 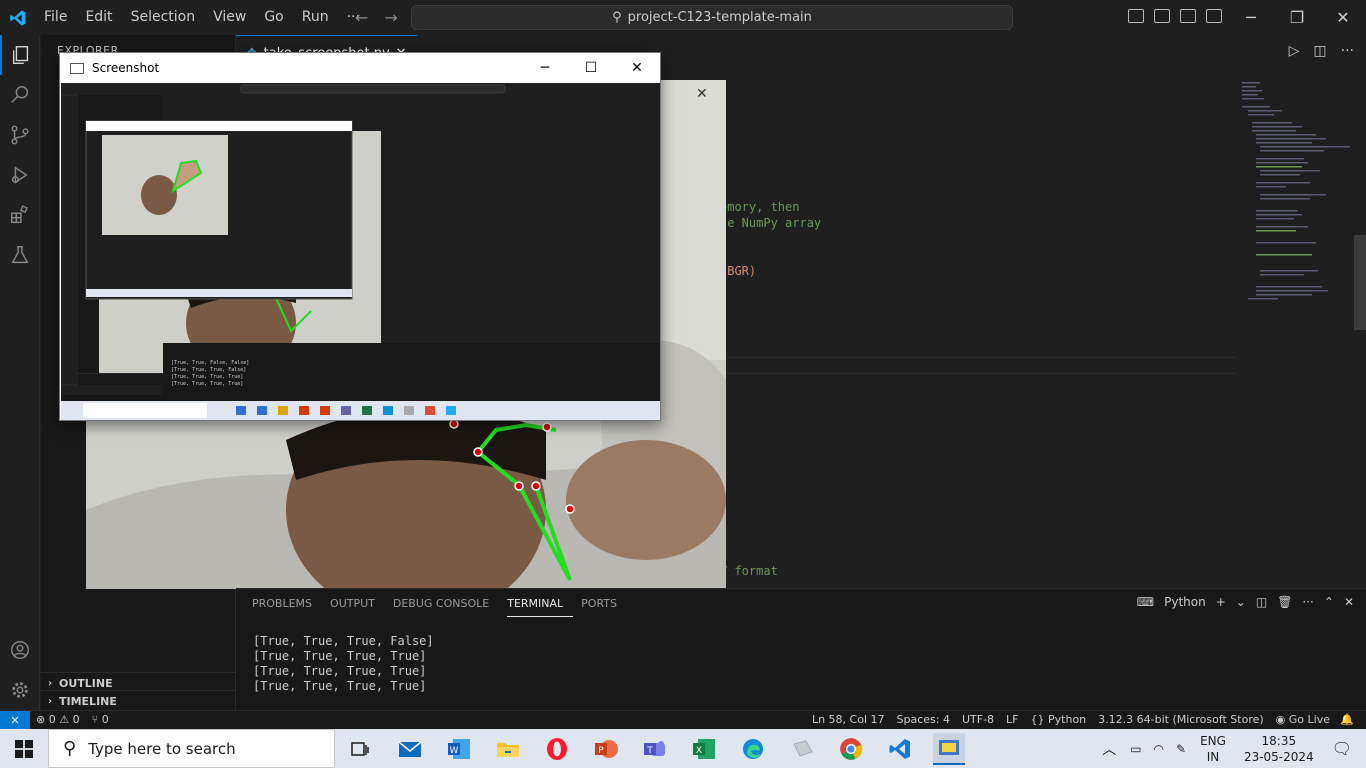 I want to click on chrome-icon, so click(x=851, y=749).